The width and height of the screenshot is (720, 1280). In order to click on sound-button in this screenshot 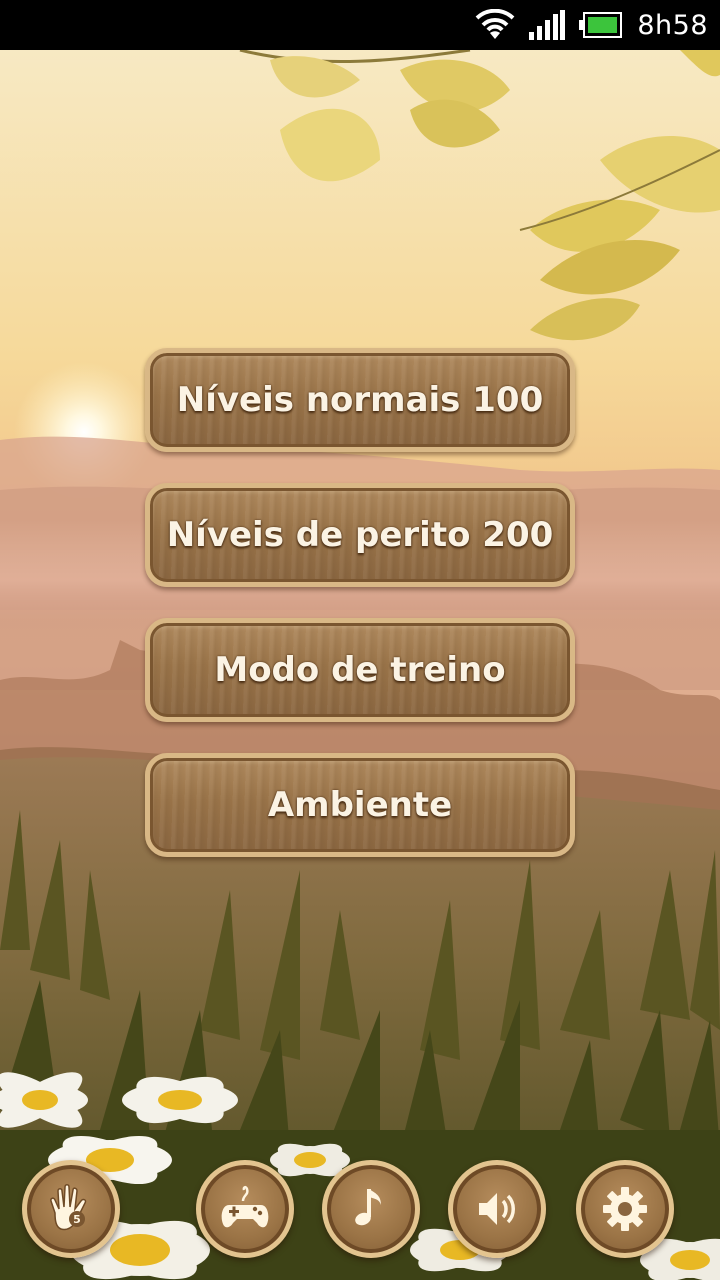, I will do `click(497, 1209)`.